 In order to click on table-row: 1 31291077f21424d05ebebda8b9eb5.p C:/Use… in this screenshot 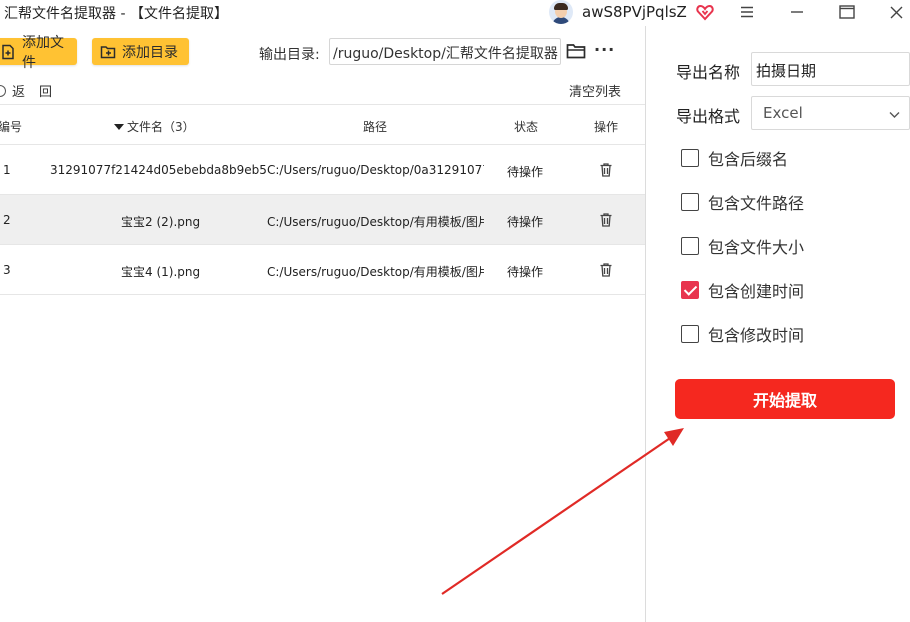, I will do `click(322, 170)`.